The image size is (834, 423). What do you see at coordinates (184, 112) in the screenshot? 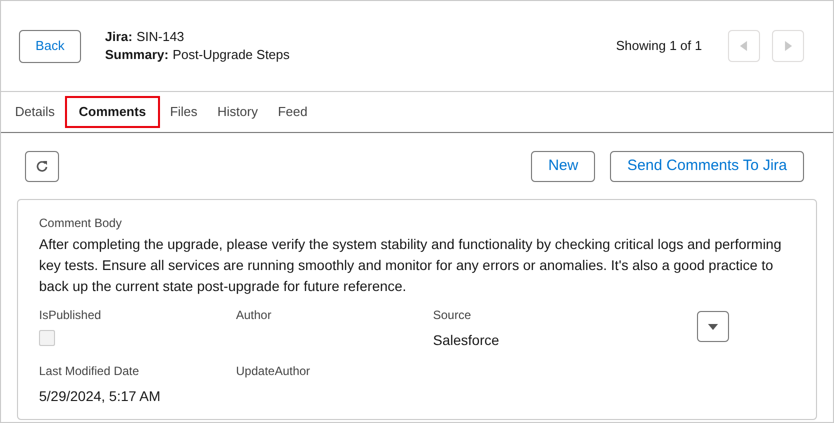
I see `tab: Files` at bounding box center [184, 112].